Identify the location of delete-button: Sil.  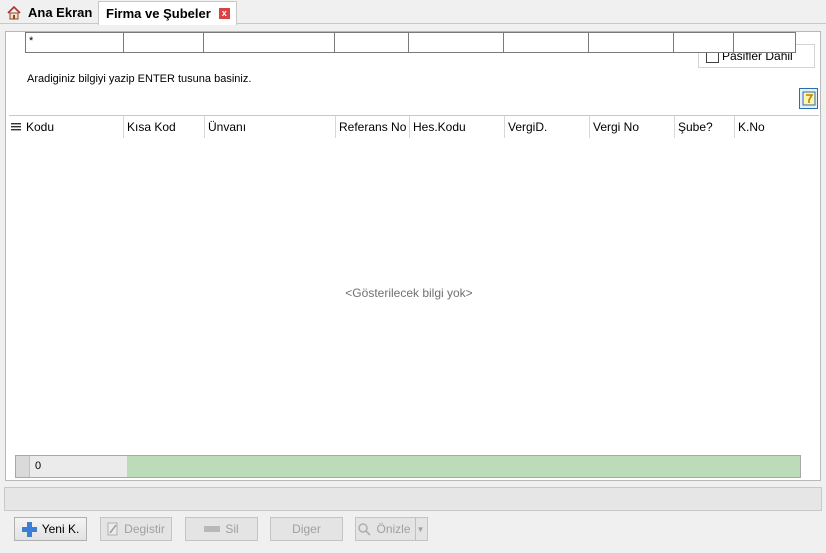
(221, 529).